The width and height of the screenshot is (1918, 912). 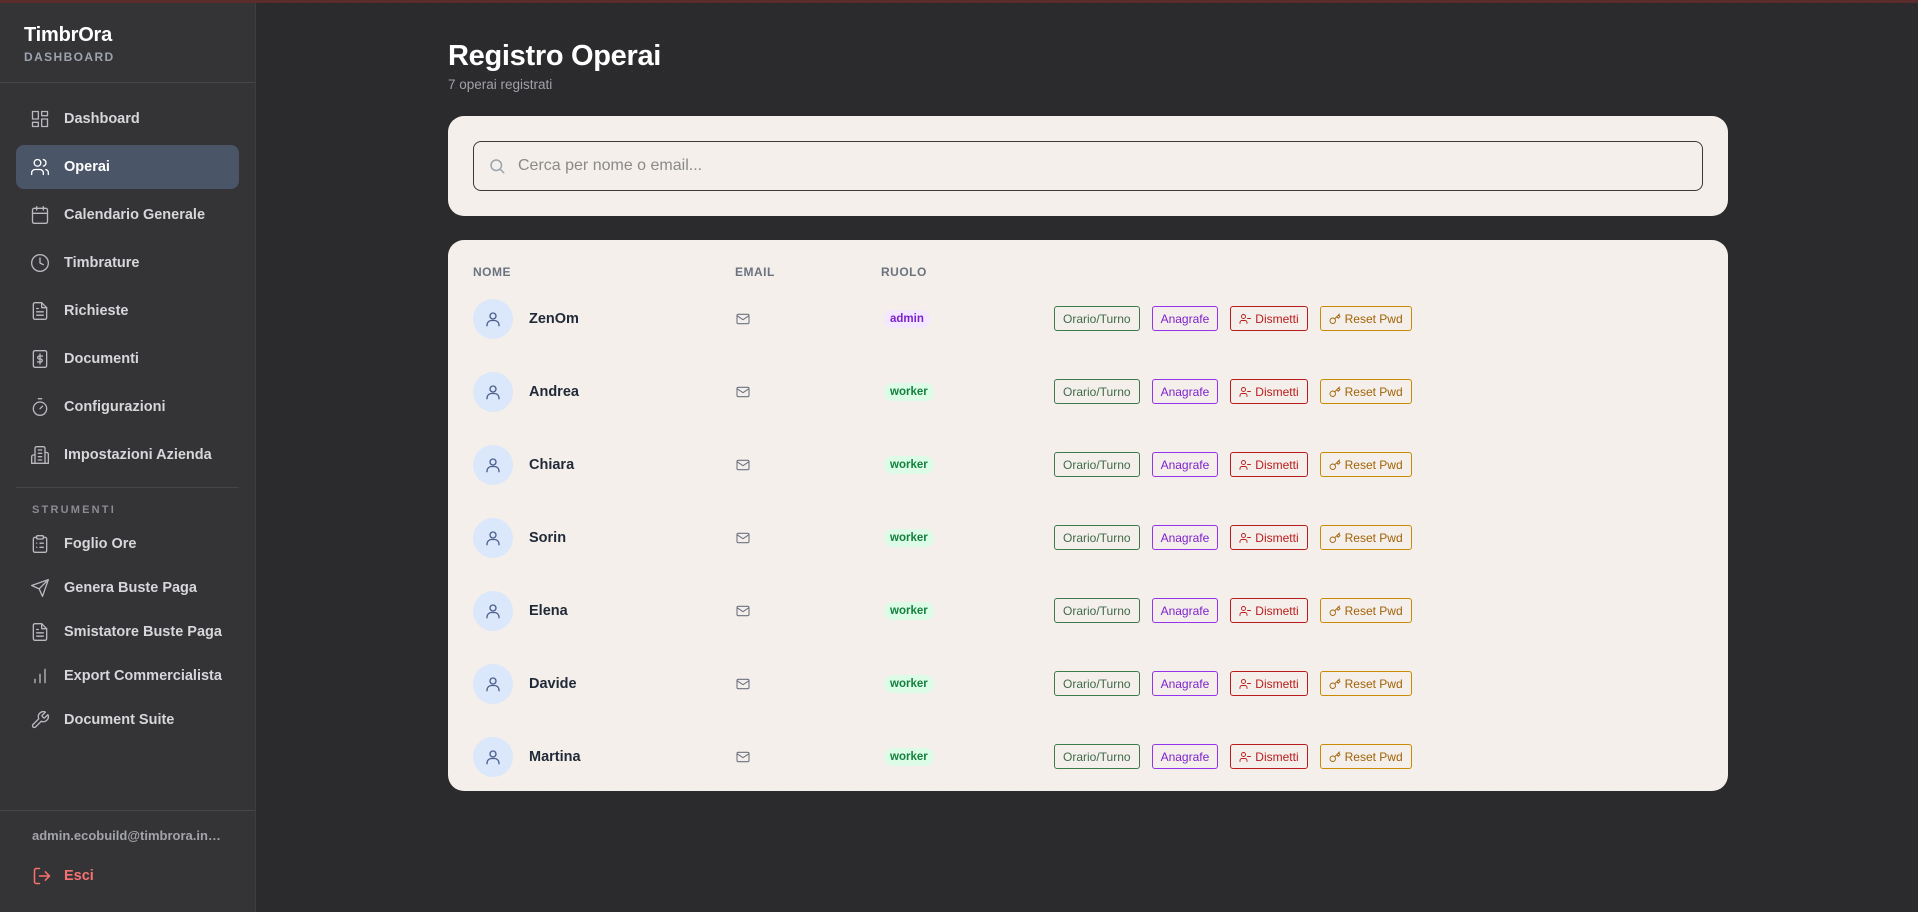 I want to click on sidebar-item-foglio-ore: Foglio Ore, so click(x=127, y=544).